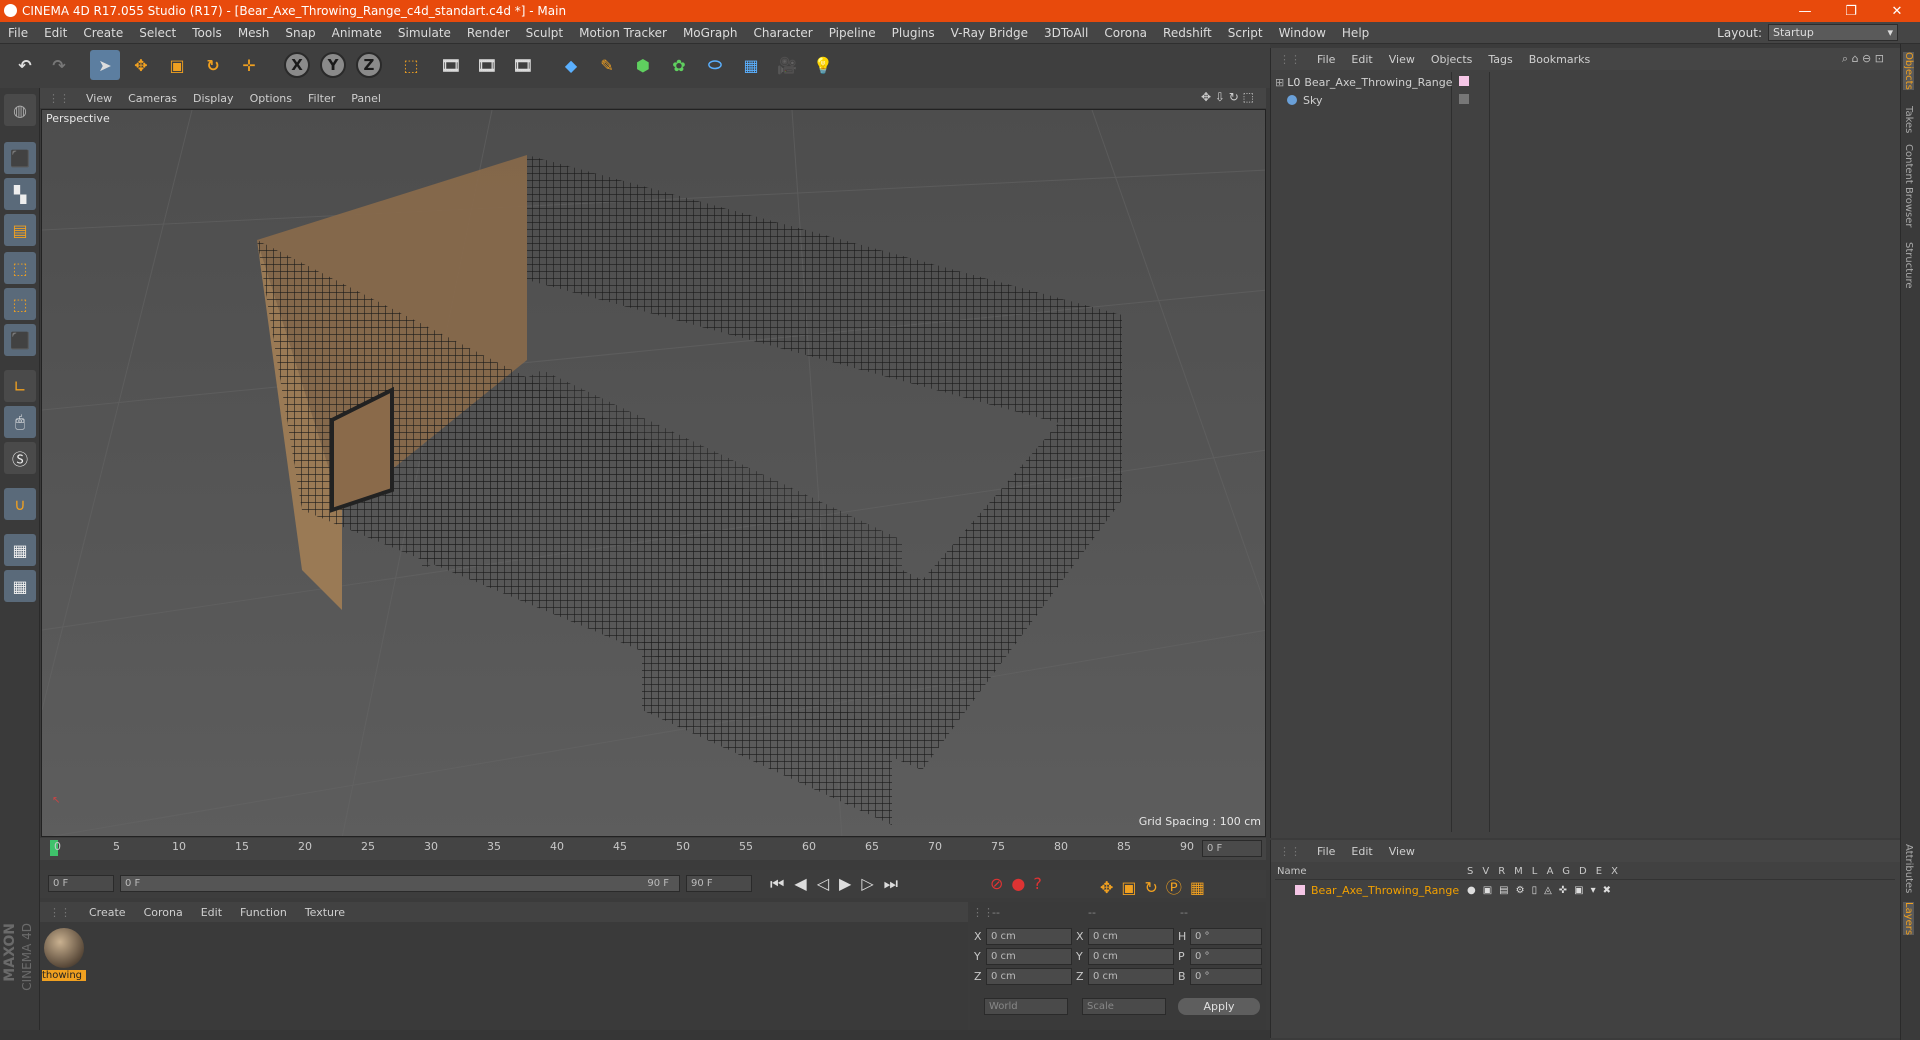  What do you see at coordinates (710, 33) in the screenshot?
I see `menu-mograph: MoGraph` at bounding box center [710, 33].